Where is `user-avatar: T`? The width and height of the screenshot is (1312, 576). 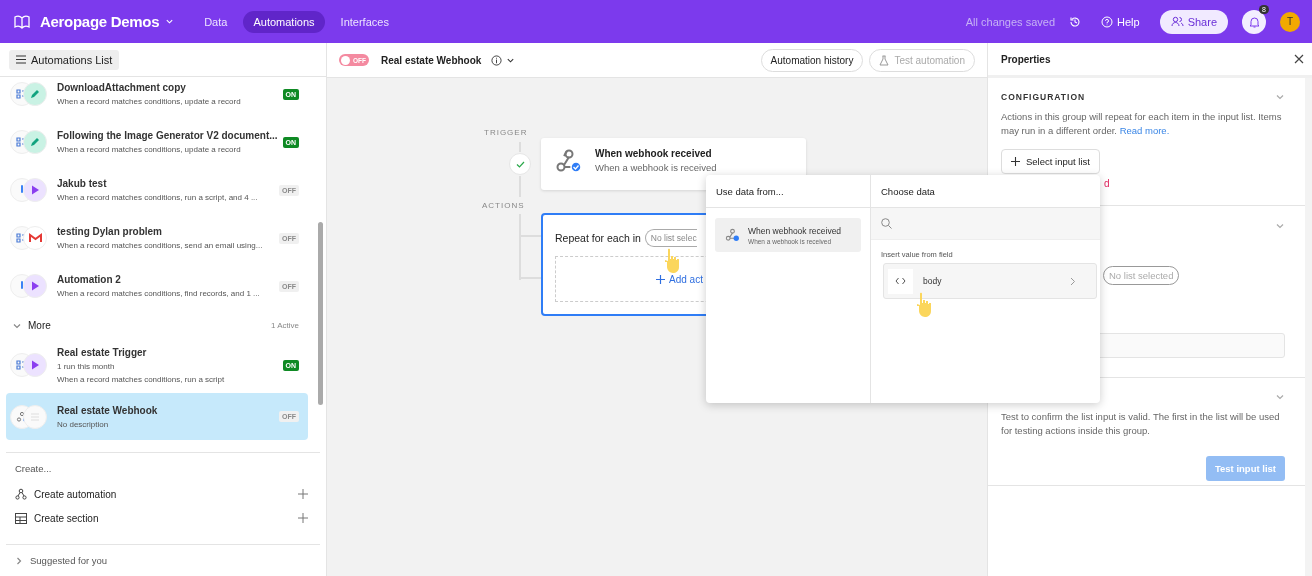 user-avatar: T is located at coordinates (1290, 21).